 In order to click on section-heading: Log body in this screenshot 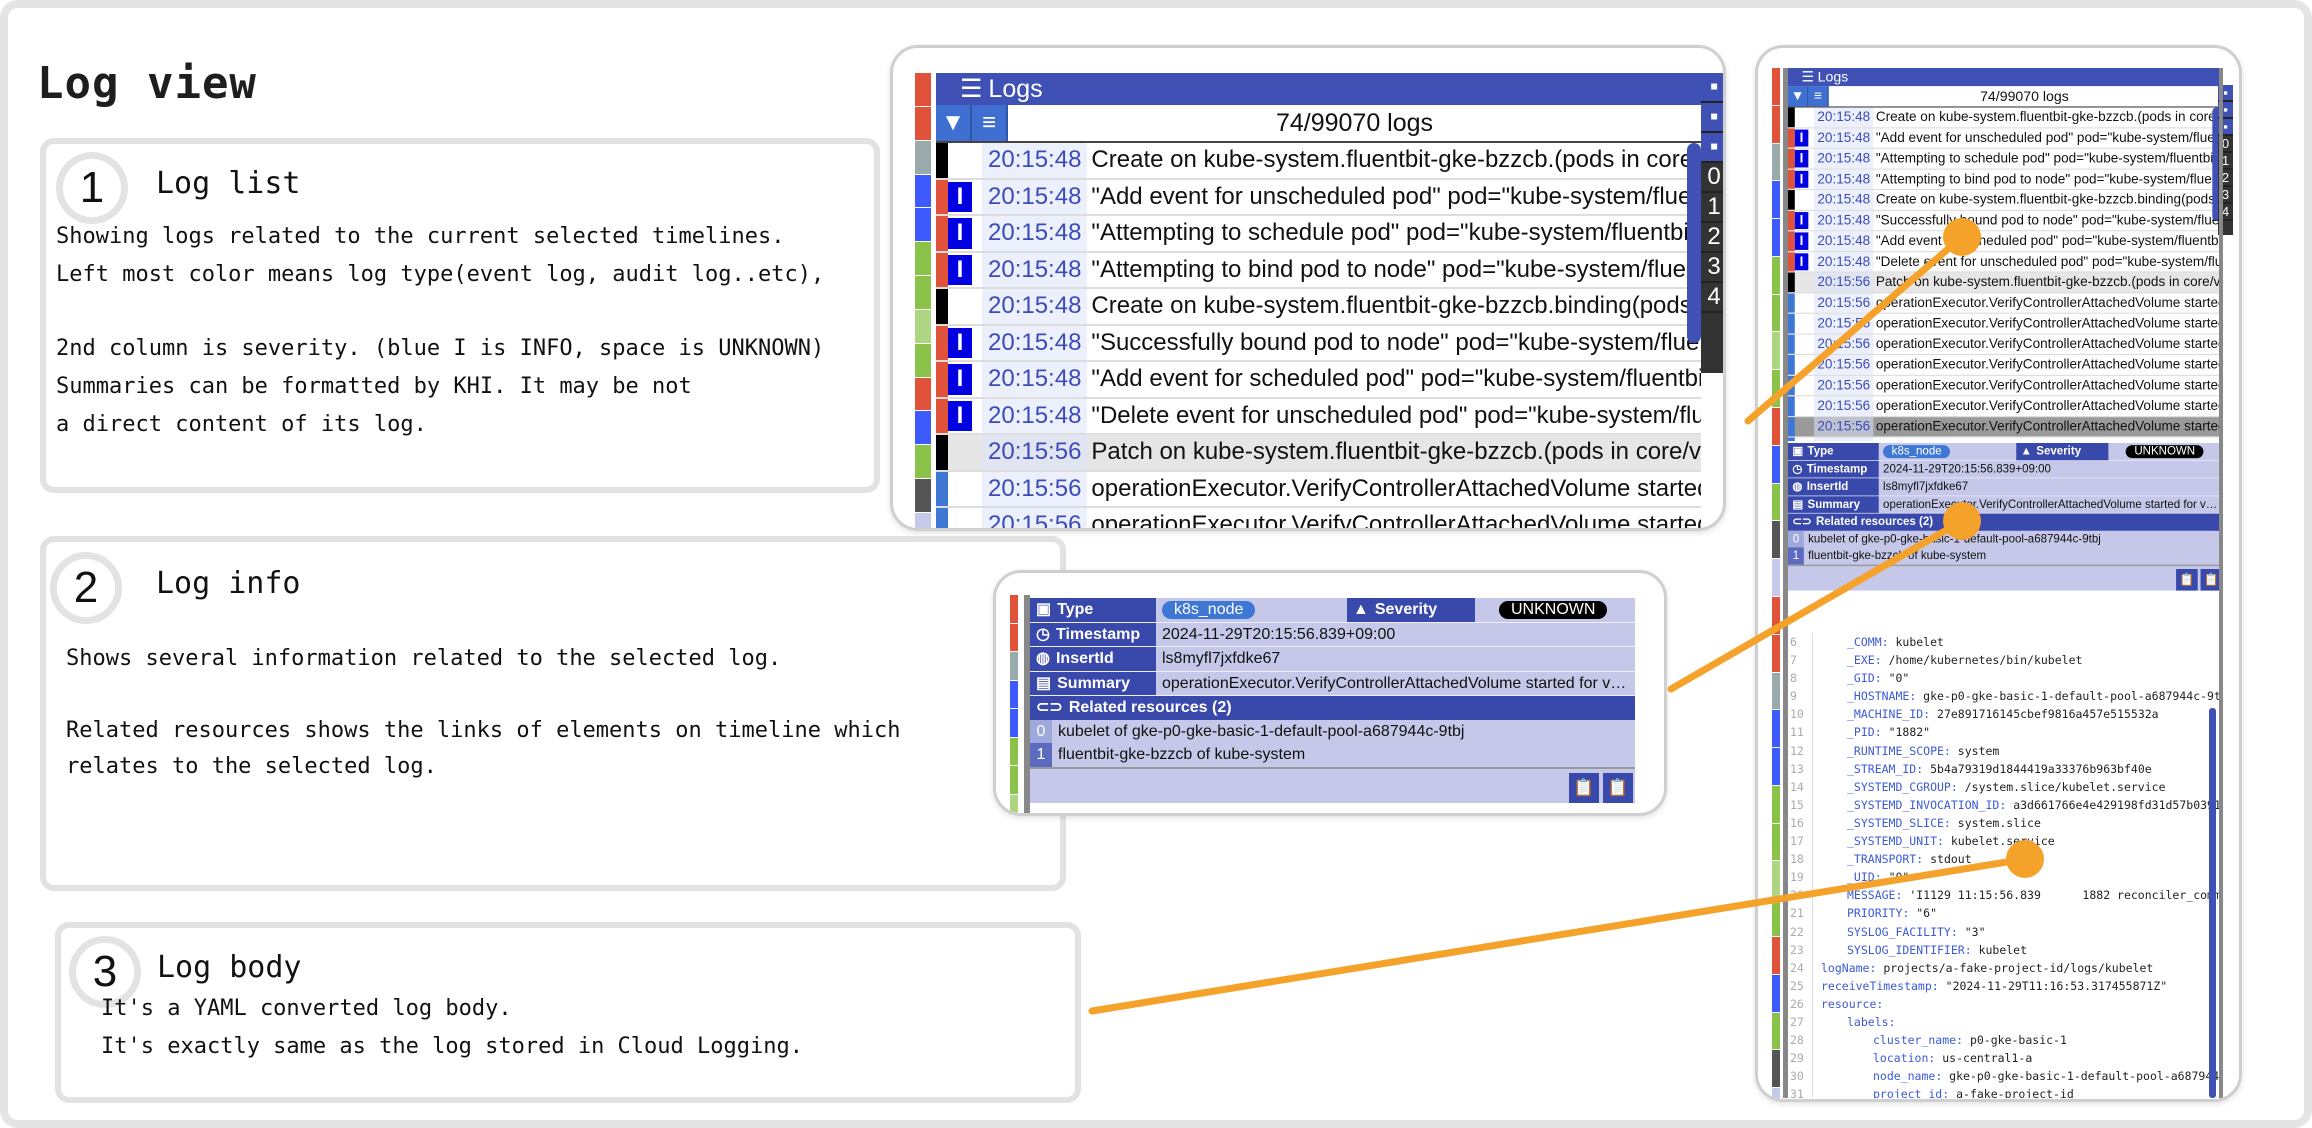, I will do `click(229, 967)`.